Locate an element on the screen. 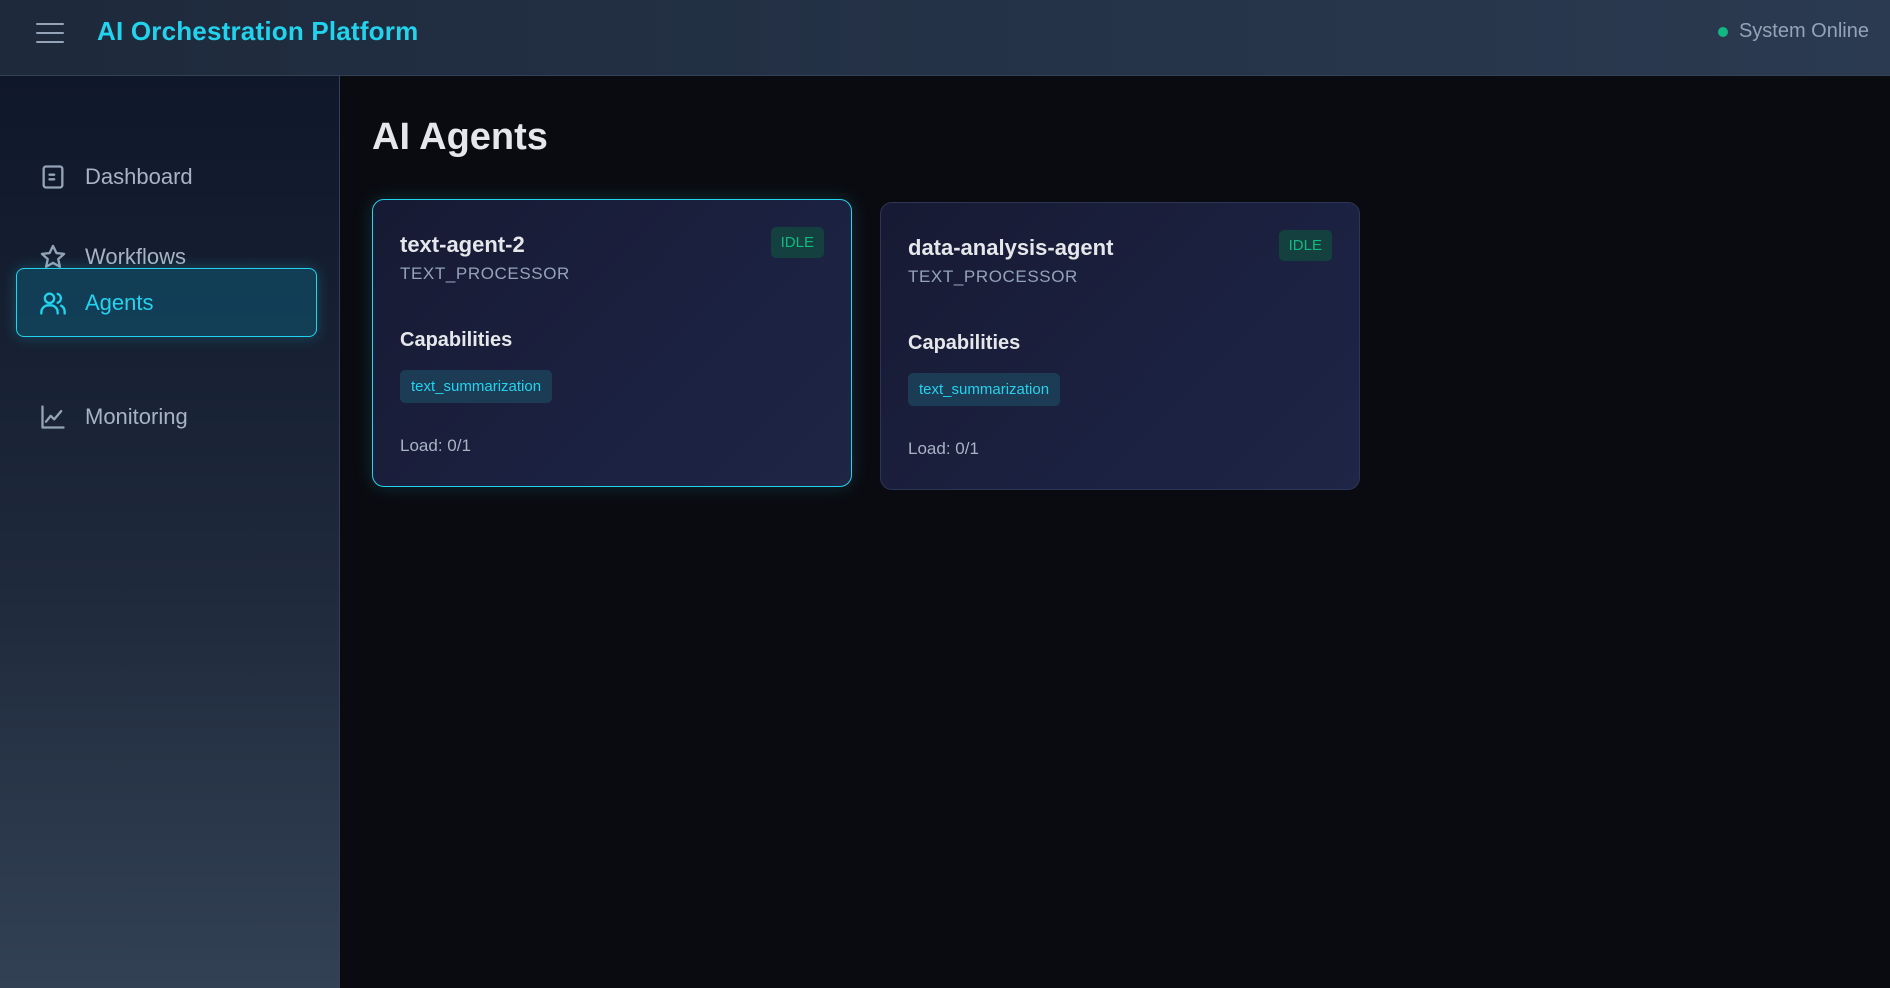  sidebar-item-dashboard: Dashboard is located at coordinates (166, 176).